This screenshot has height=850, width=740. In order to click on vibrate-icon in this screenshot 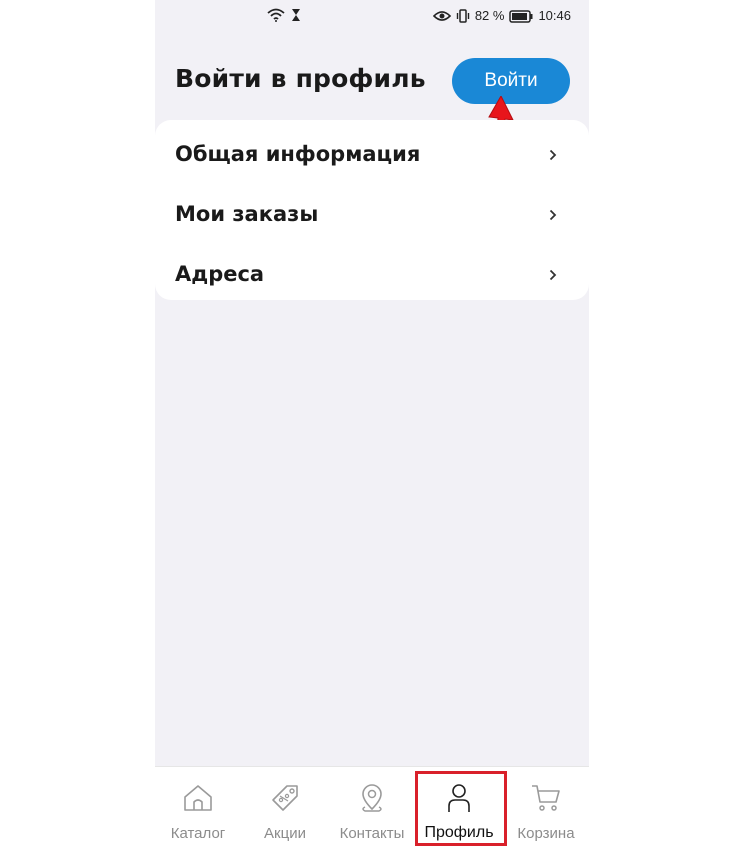, I will do `click(463, 16)`.